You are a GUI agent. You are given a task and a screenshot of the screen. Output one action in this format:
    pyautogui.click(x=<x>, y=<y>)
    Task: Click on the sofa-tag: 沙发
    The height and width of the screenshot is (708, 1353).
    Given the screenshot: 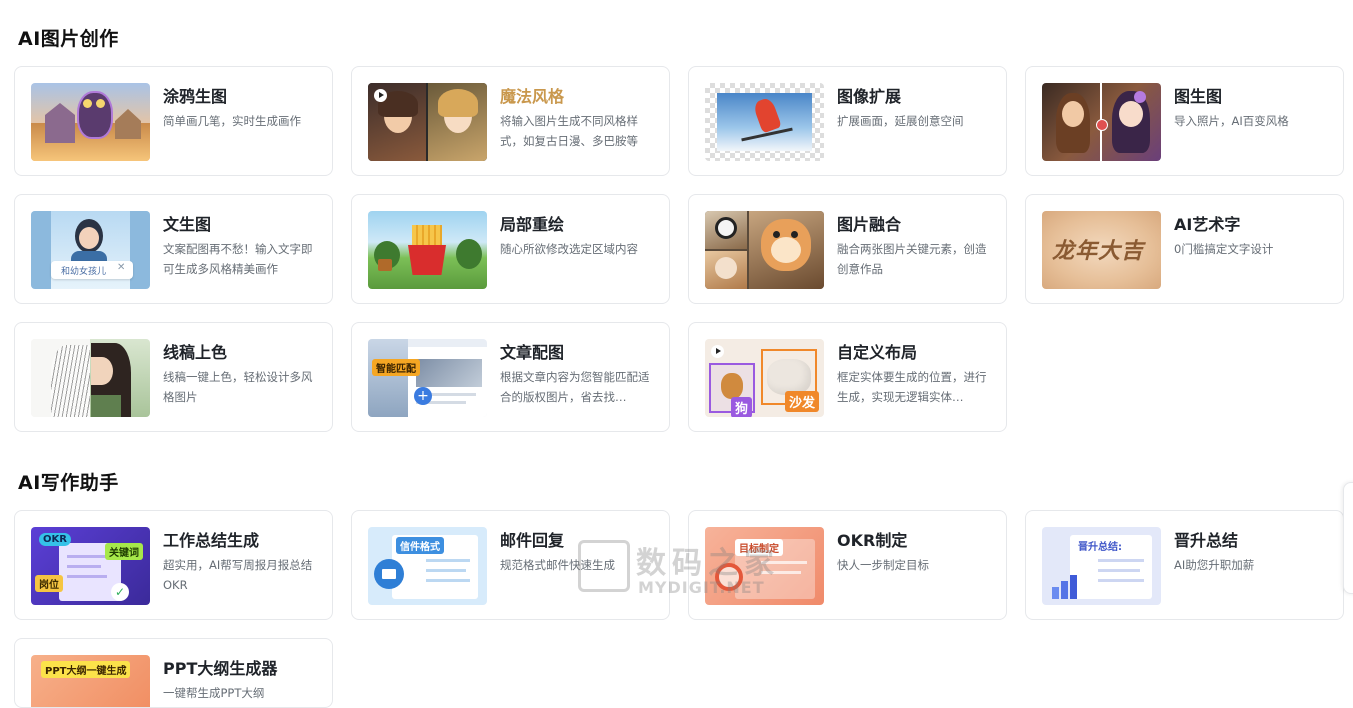 What is the action you would take?
    pyautogui.click(x=802, y=401)
    